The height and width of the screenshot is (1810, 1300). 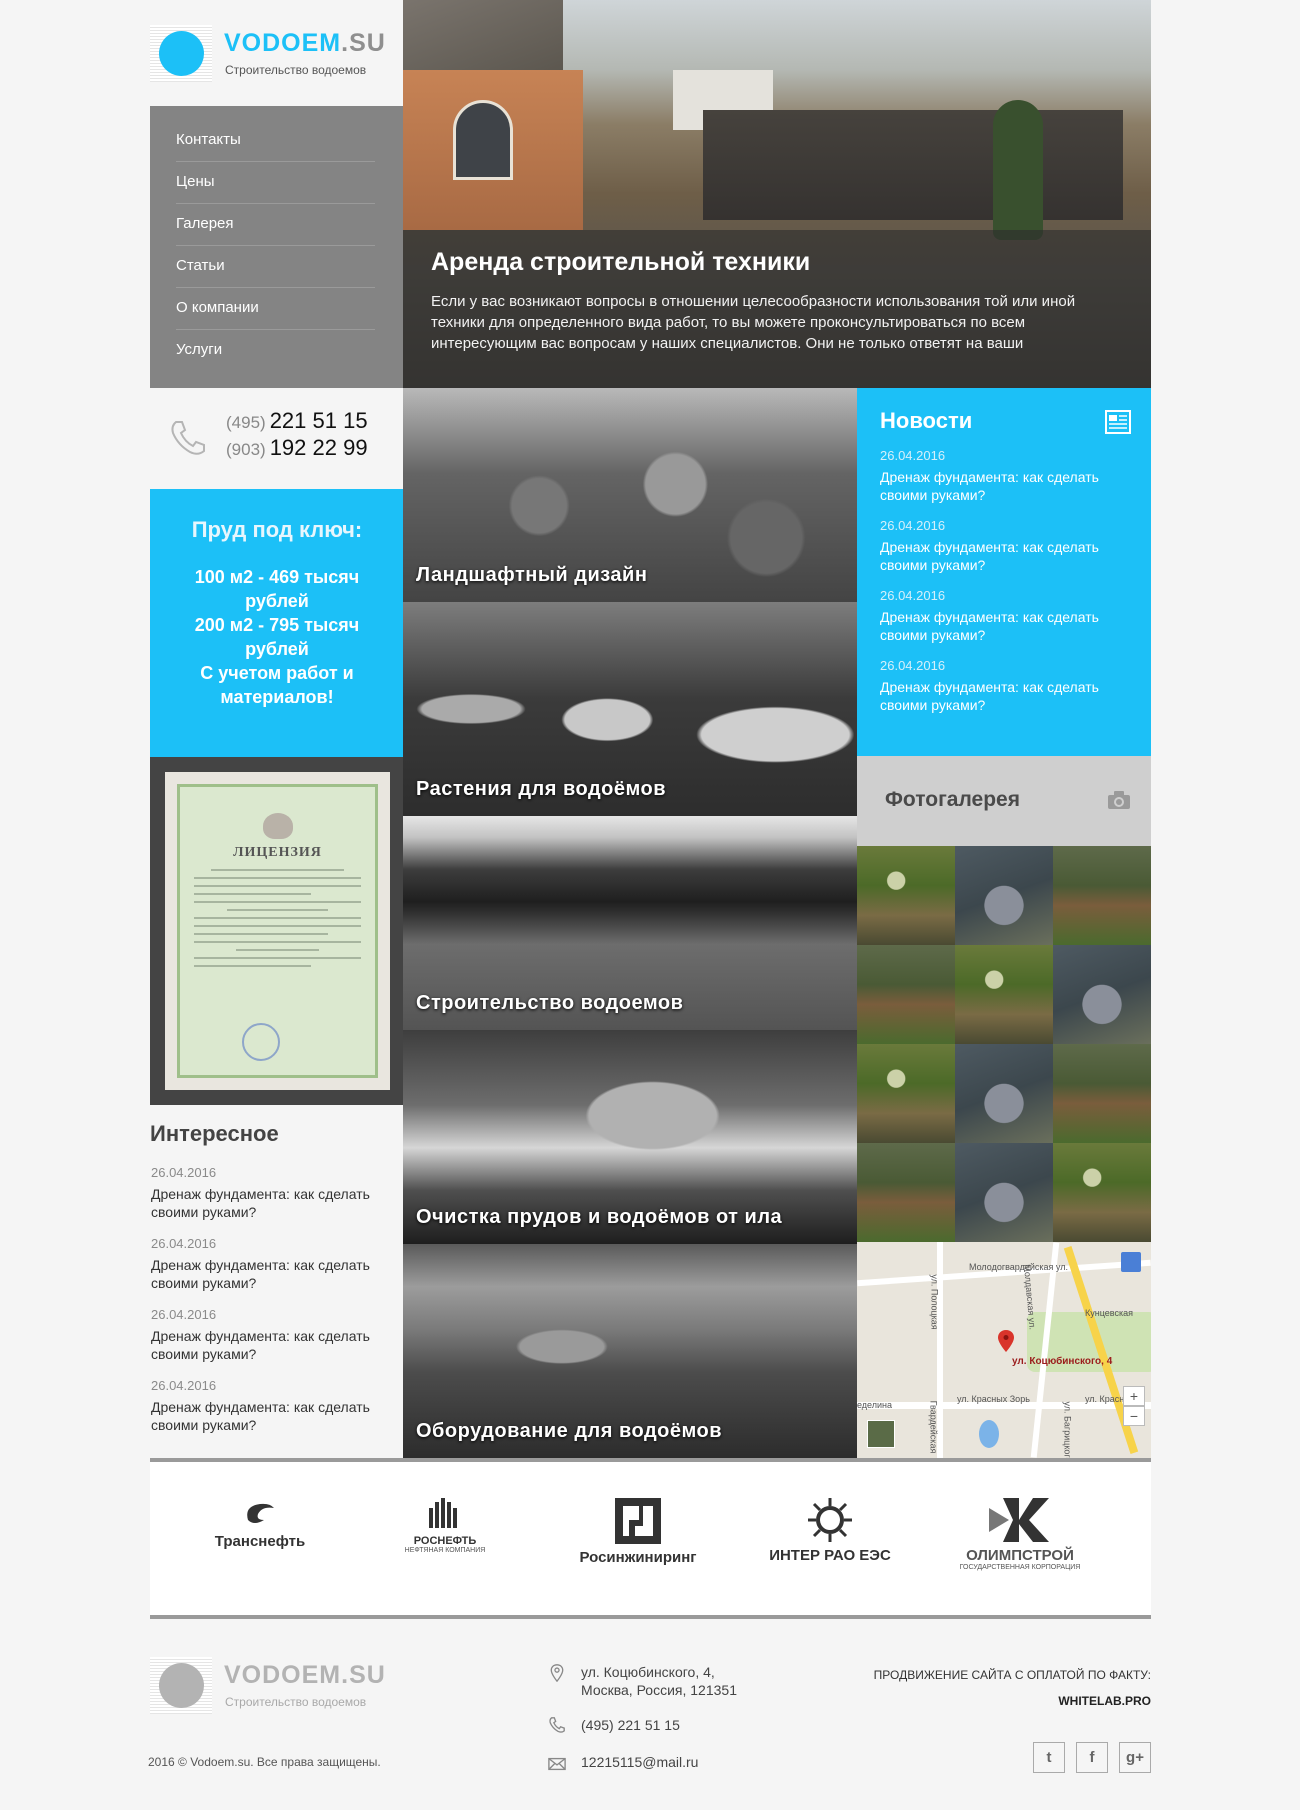 I want to click on service-label: Ландшафтный дизайн, so click(x=532, y=575).